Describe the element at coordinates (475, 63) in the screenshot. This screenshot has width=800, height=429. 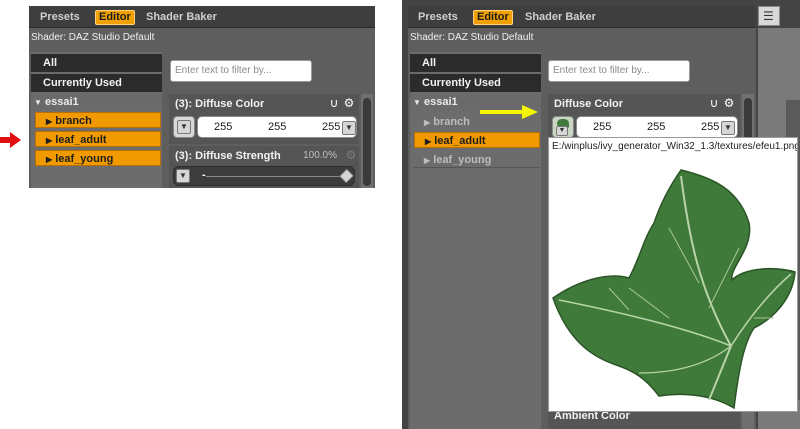
I see `right-list-all: All` at that location.